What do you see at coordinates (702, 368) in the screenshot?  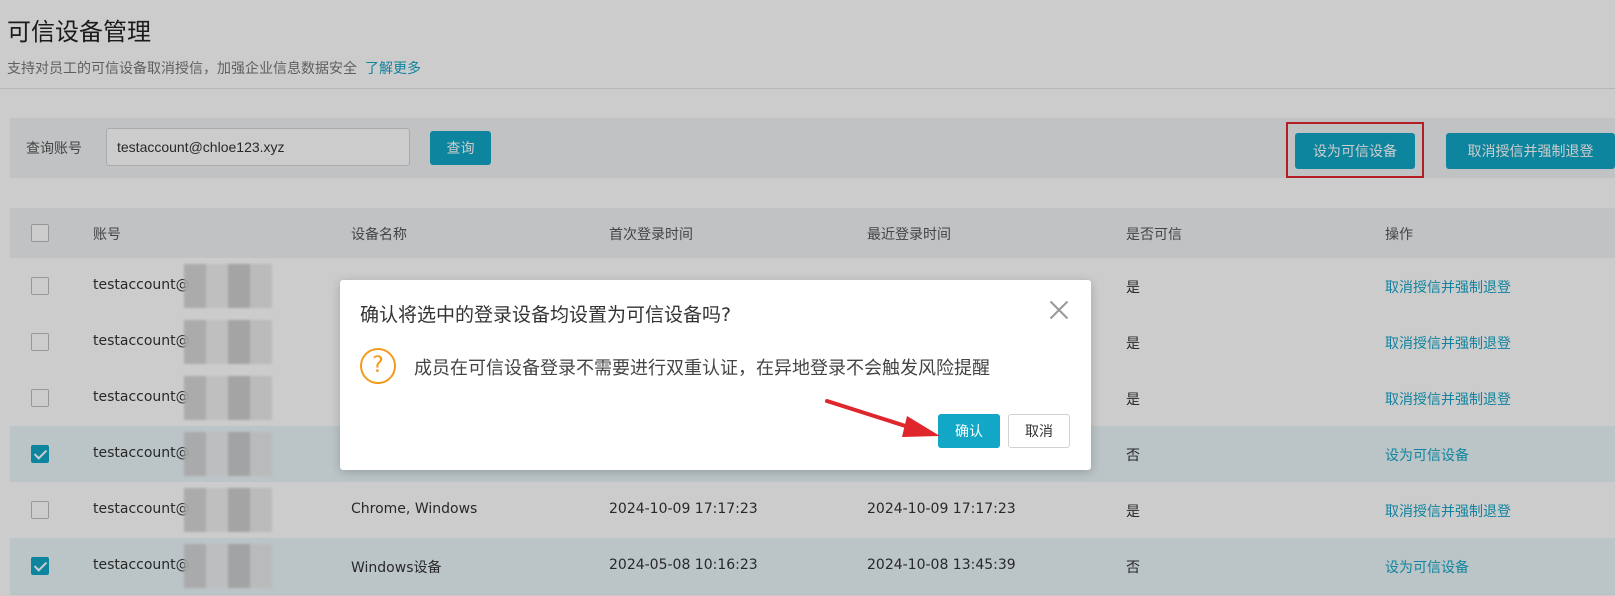 I see `dialog-message: 成员在可信设备登录不需要进行双重认证，在异地登录不会触发风险提醒` at bounding box center [702, 368].